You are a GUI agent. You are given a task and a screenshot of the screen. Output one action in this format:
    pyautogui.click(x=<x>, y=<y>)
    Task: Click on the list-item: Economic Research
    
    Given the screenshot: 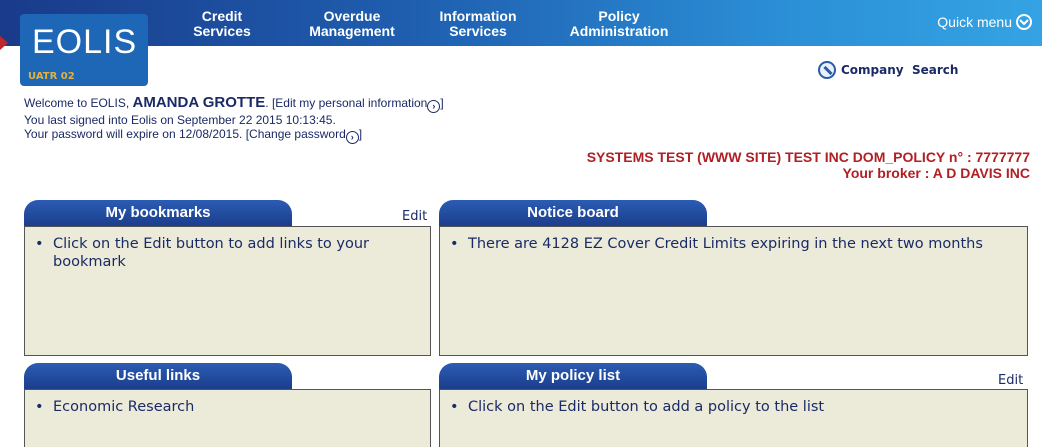 What is the action you would take?
    pyautogui.click(x=228, y=407)
    